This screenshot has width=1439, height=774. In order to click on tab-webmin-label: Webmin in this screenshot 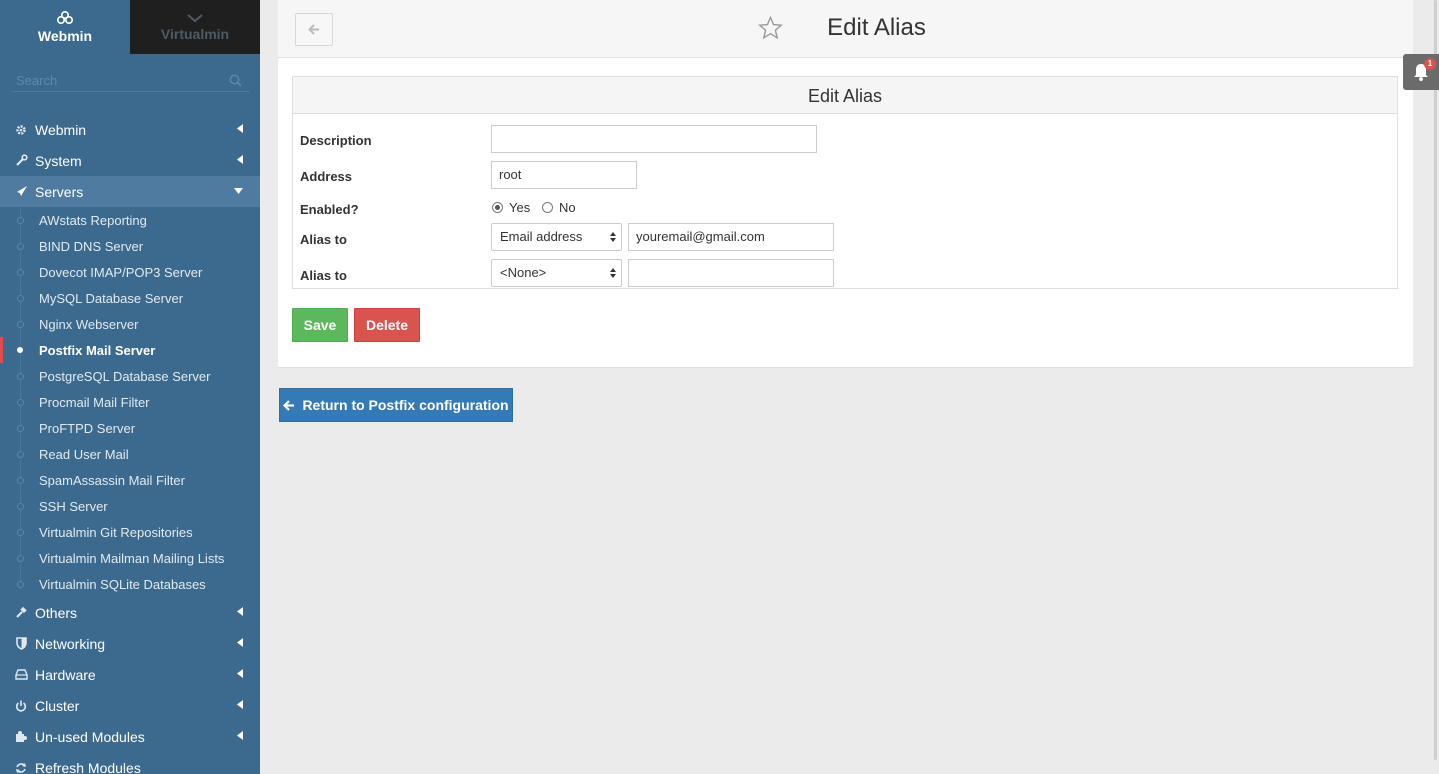, I will do `click(65, 36)`.